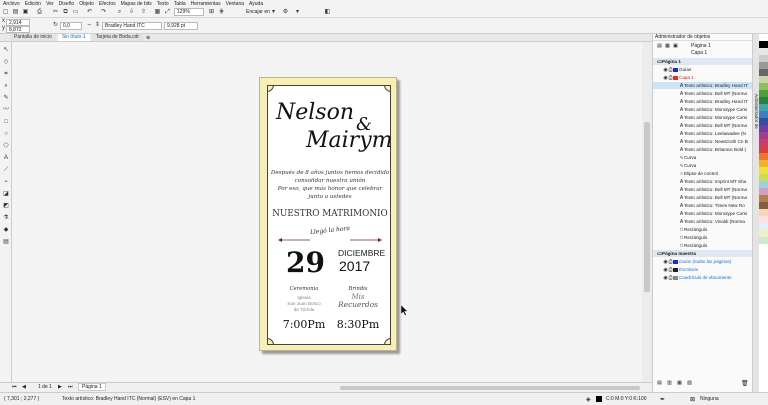  I want to click on ellipse-tool-icon: ○, so click(6, 134).